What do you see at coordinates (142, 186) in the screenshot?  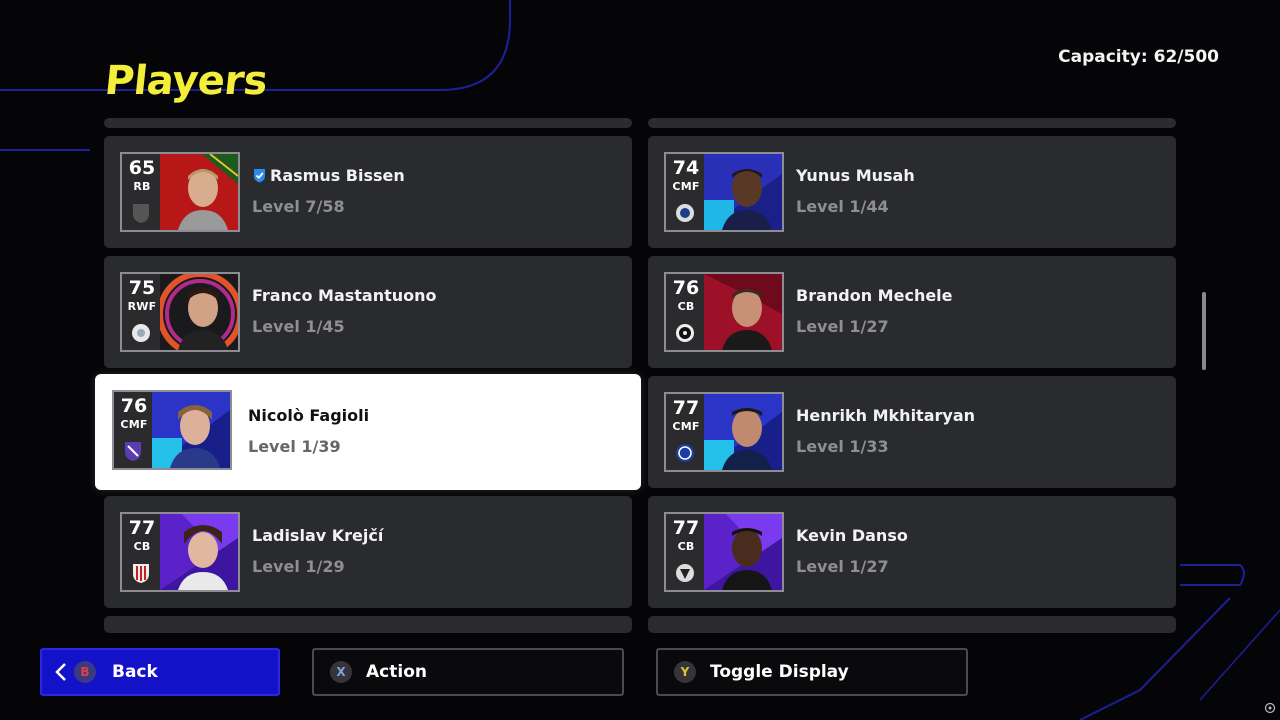 I see `player-position: RB` at bounding box center [142, 186].